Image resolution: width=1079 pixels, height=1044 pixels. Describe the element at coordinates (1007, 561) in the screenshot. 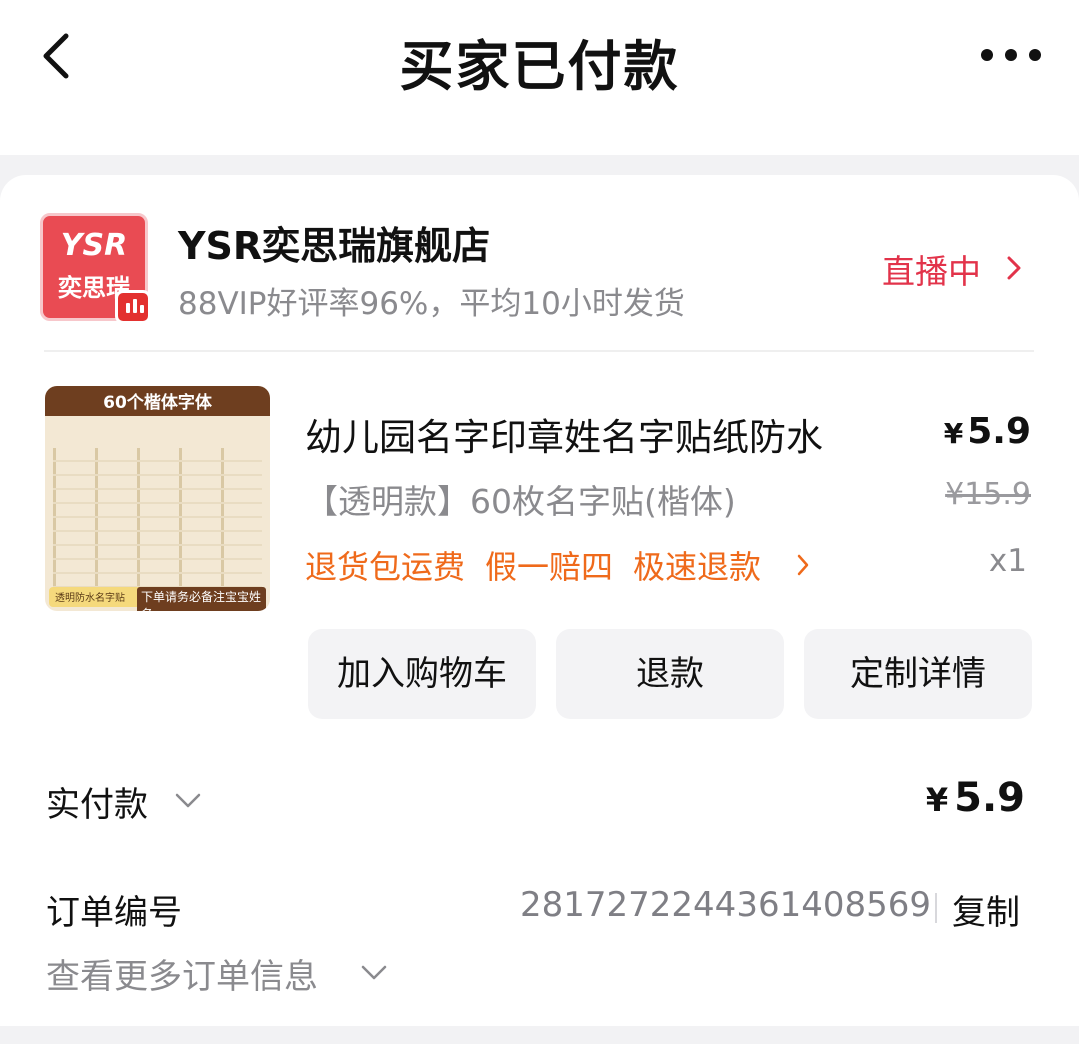

I see `quantity: x1` at that location.